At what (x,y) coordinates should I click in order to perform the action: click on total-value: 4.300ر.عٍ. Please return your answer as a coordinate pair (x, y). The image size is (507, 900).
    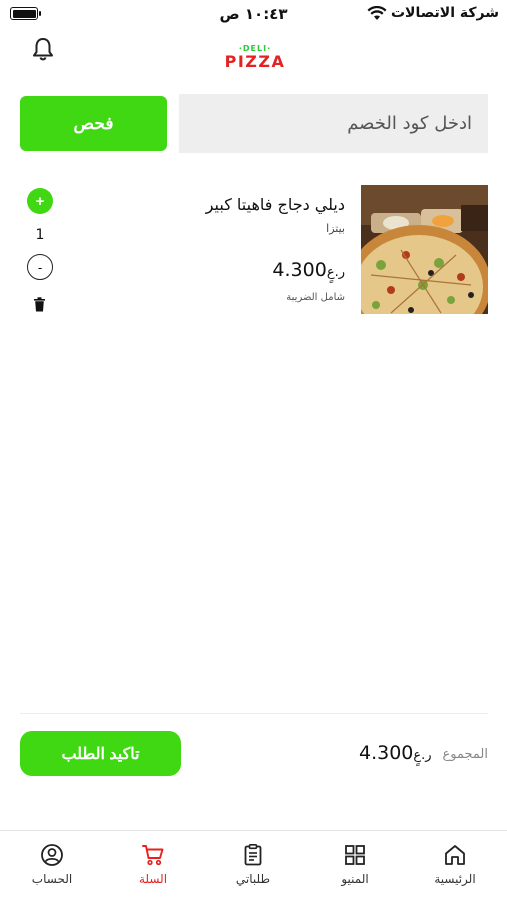
    Looking at the image, I should click on (395, 753).